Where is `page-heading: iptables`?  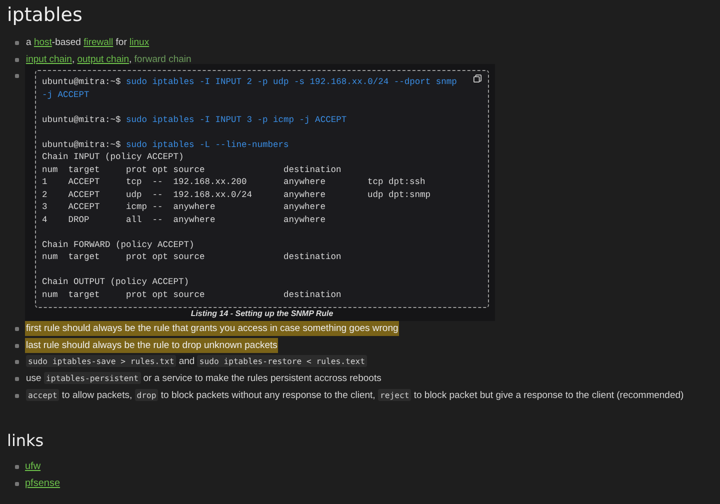 page-heading: iptables is located at coordinates (45, 15).